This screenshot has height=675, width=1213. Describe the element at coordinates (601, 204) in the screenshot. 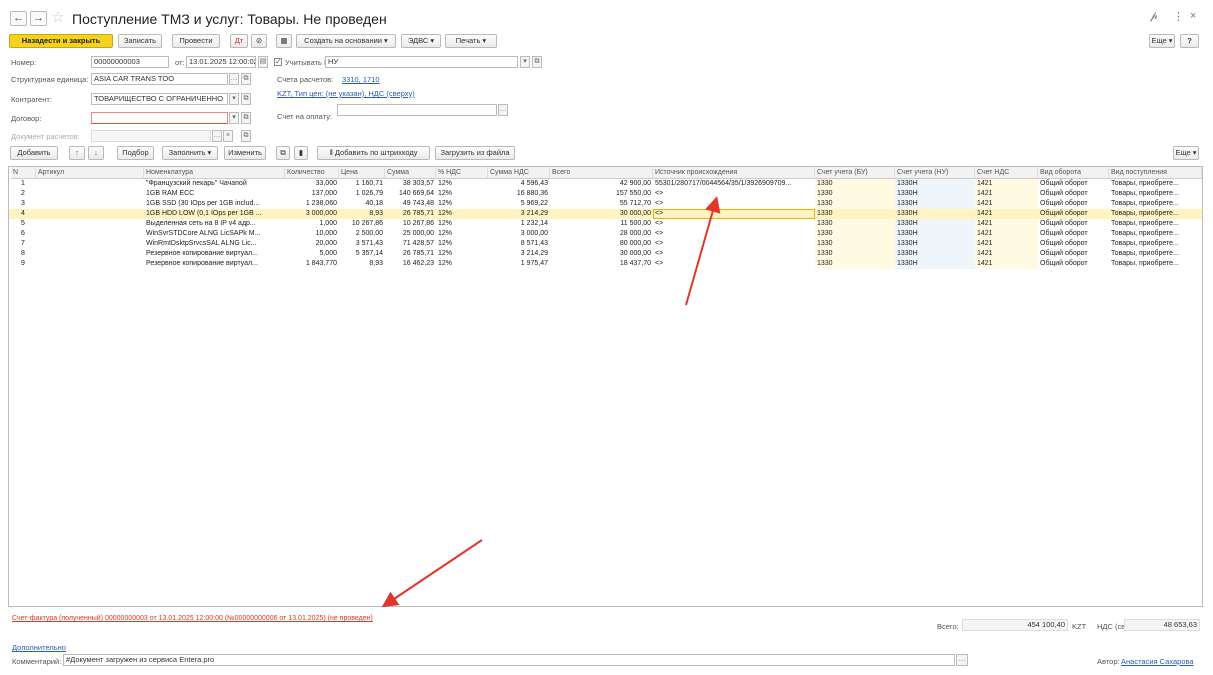

I see `table-cell-col-total: 55 712,70` at that location.